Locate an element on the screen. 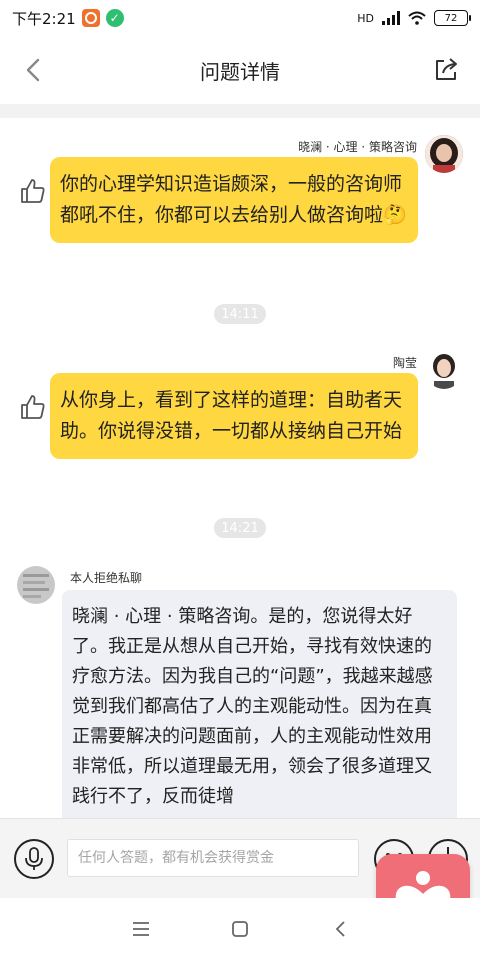 The image size is (480, 960). timestamp-pill: 14:21 is located at coordinates (240, 528).